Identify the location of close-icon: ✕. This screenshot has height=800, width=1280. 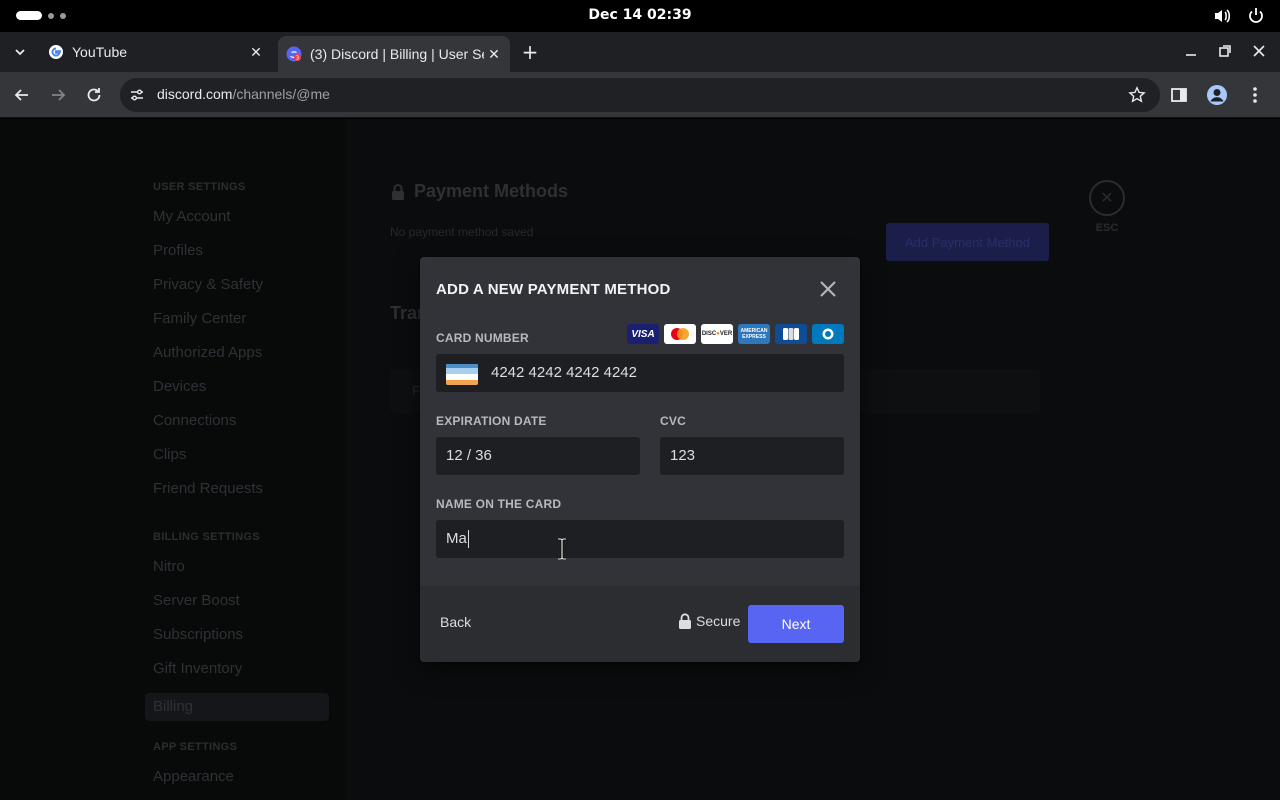
(1107, 198).